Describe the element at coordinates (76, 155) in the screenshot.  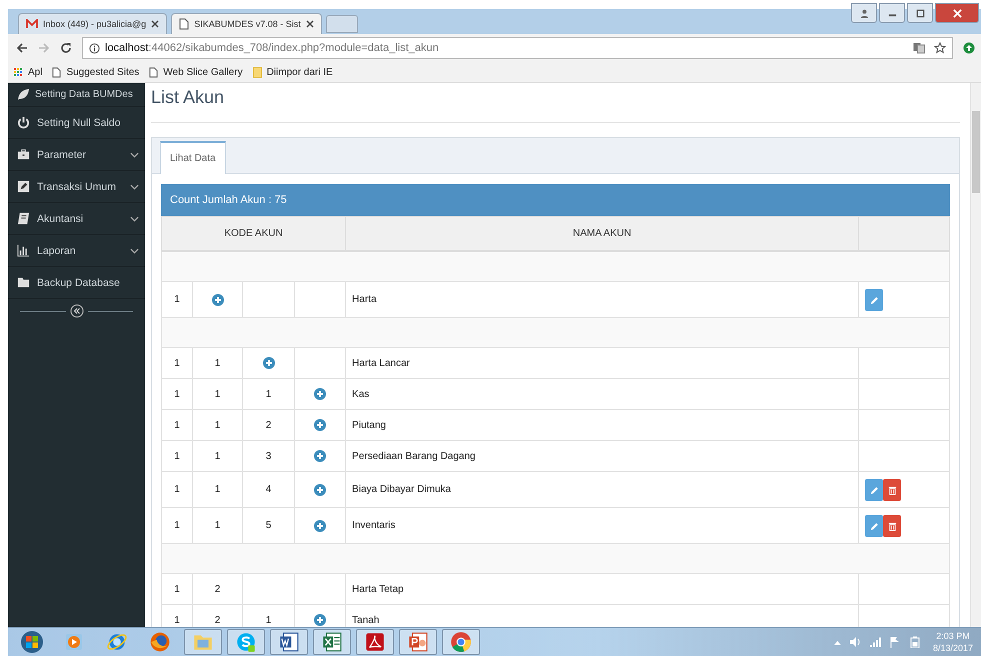
I see `sidebar-item: Parameter` at that location.